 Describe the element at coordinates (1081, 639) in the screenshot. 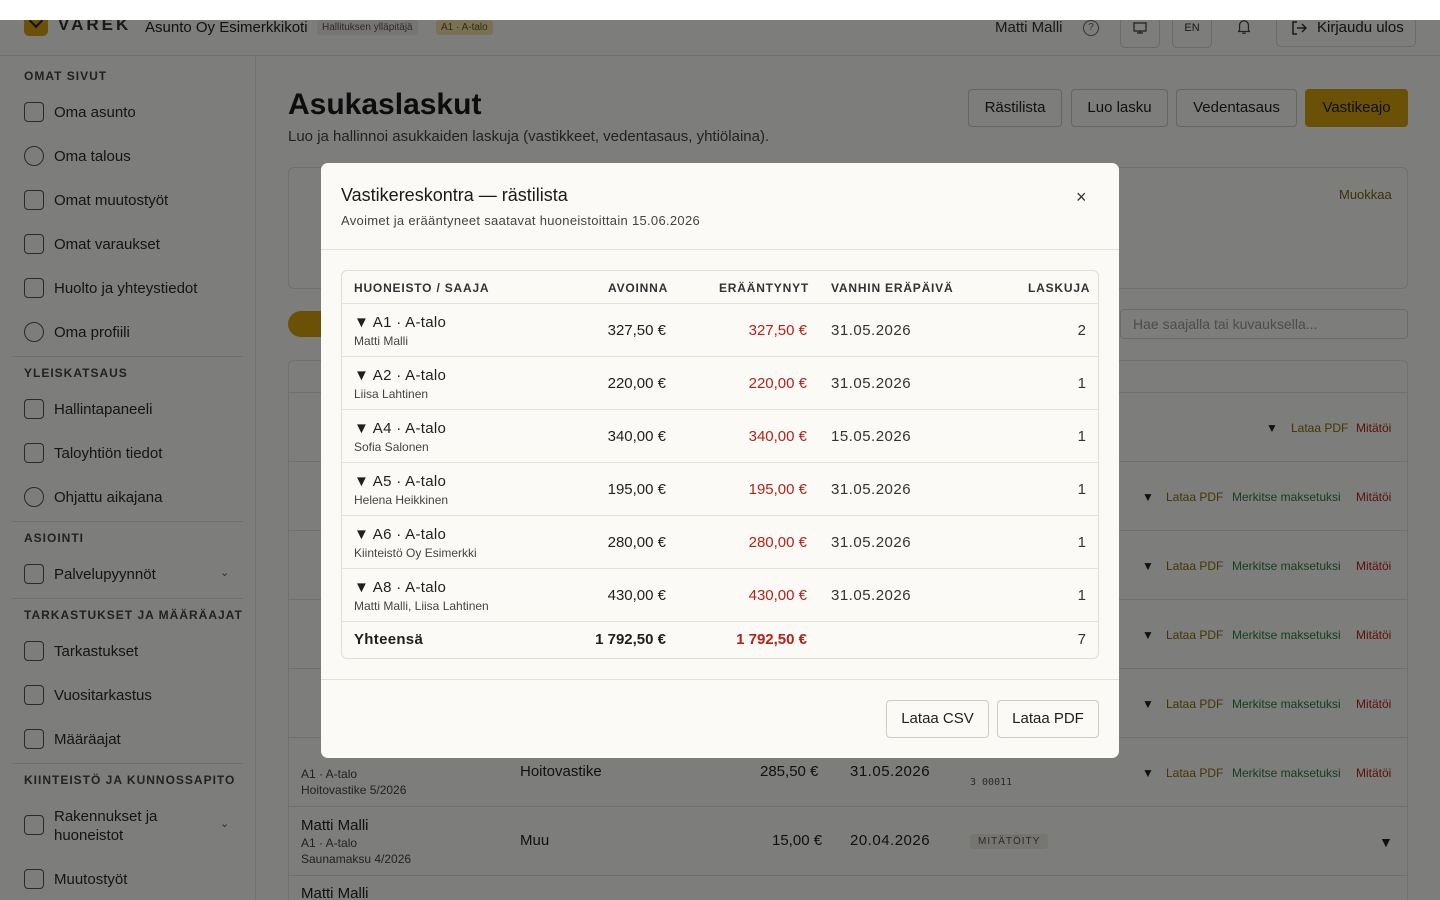

I see `total-count: 7` at that location.